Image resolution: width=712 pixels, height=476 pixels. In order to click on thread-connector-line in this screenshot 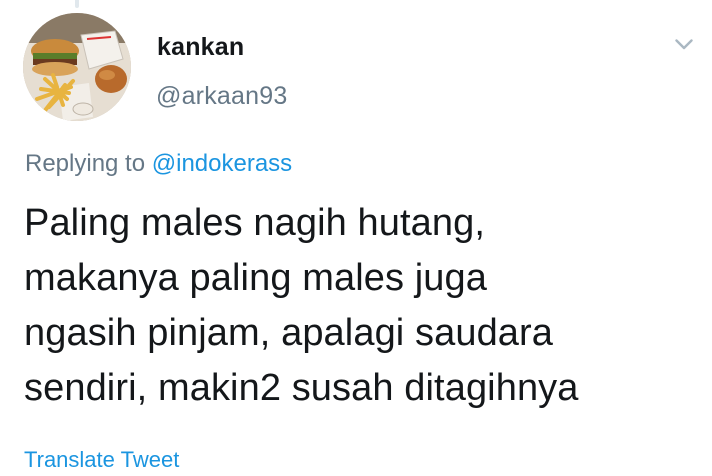, I will do `click(77, 4)`.